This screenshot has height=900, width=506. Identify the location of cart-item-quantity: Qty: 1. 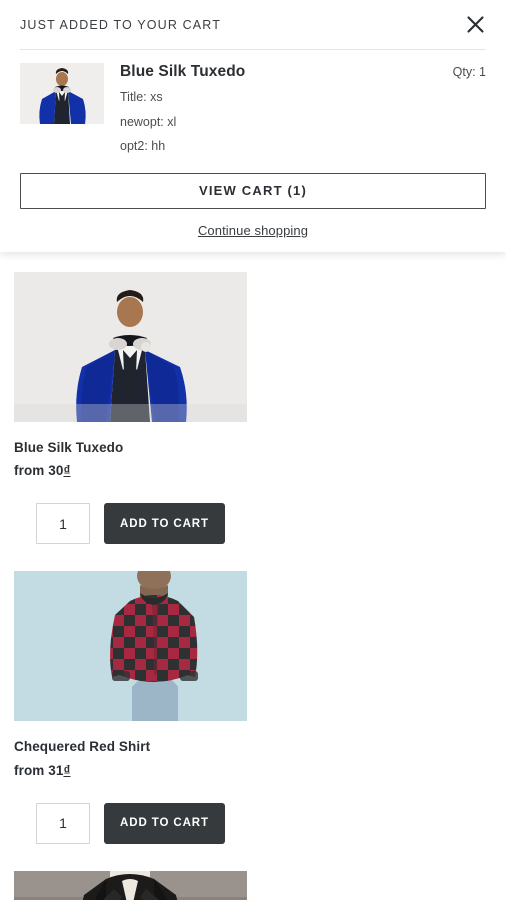
(469, 72).